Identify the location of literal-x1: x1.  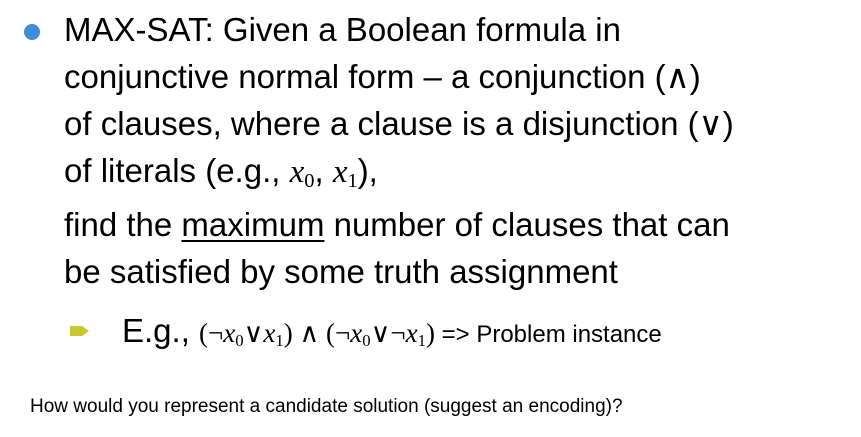
(345, 173).